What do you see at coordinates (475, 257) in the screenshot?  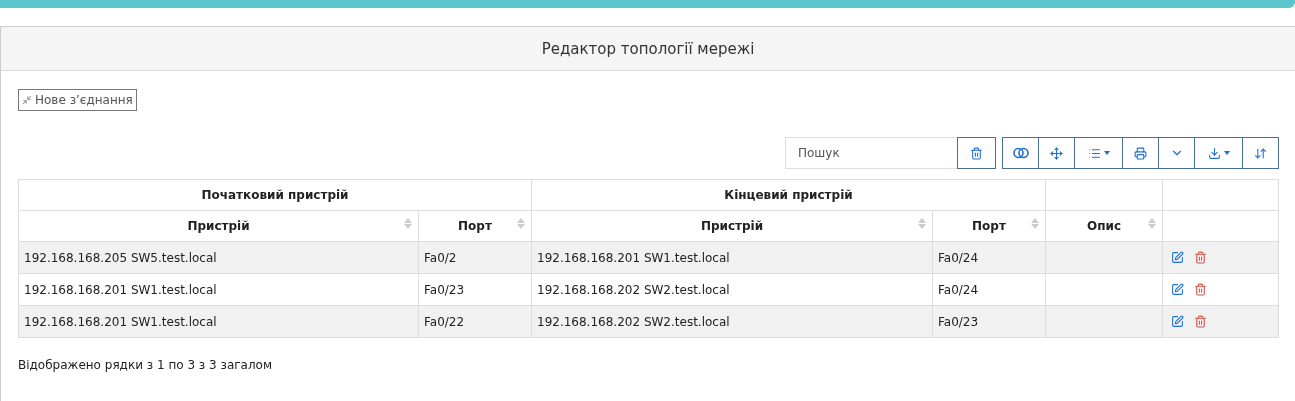 I see `table-cell: Fa0/2` at bounding box center [475, 257].